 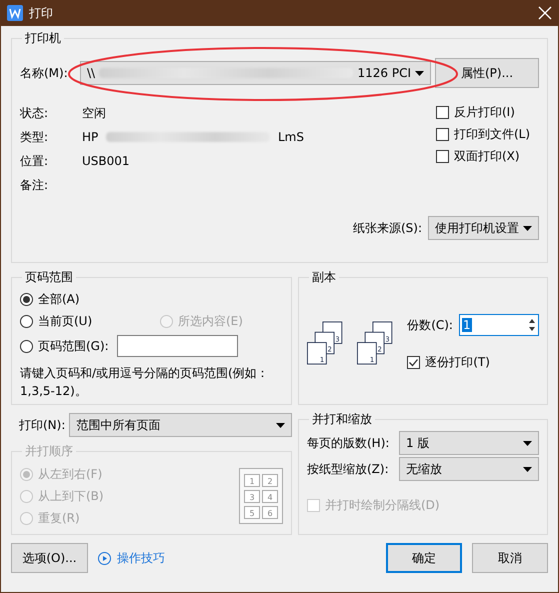 What do you see at coordinates (70, 474) in the screenshot?
I see `radio-label: 从左到右(F)` at bounding box center [70, 474].